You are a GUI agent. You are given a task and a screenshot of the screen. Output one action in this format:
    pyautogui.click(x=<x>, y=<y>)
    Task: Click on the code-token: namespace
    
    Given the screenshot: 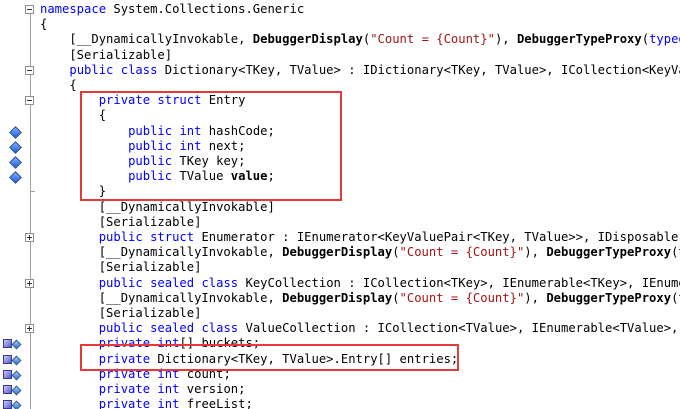 What is the action you would take?
    pyautogui.click(x=73, y=9)
    